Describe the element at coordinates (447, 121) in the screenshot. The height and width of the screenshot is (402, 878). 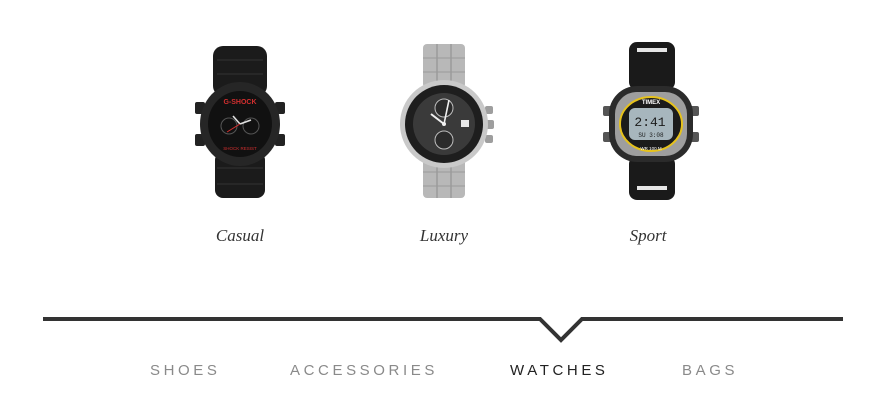
I see `chronograph-watch-image` at that location.